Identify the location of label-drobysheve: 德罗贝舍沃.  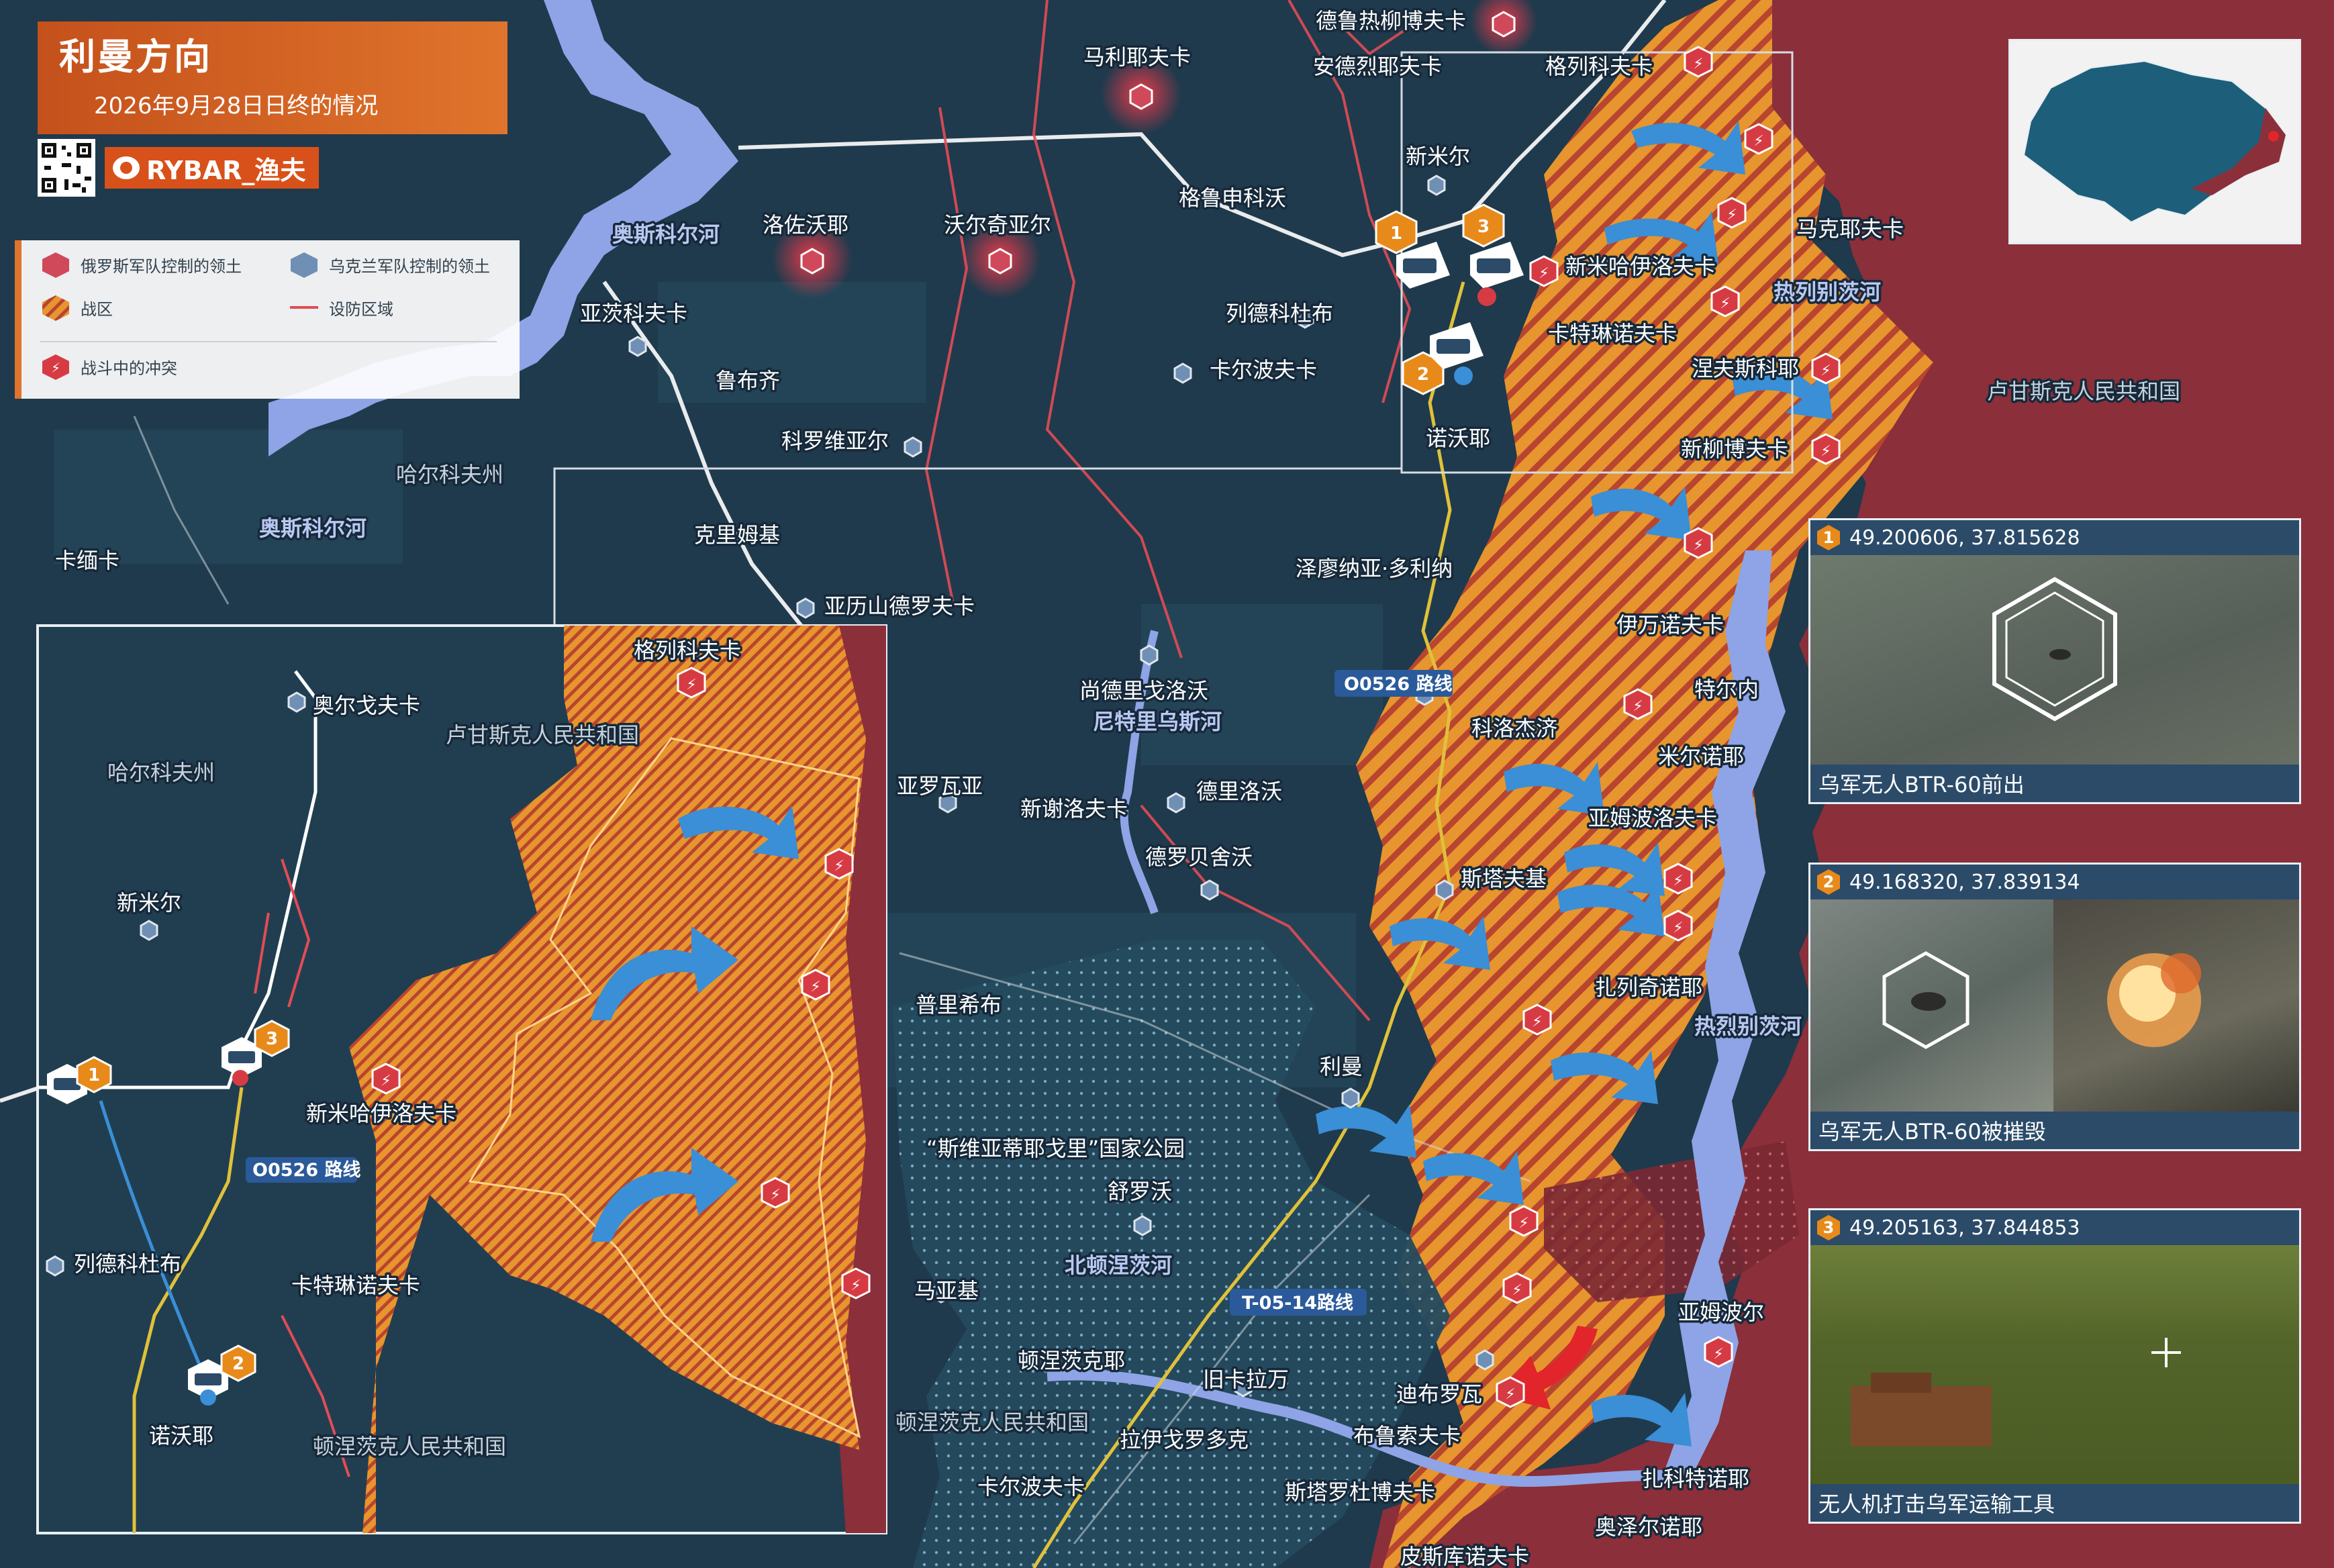
(1199, 857).